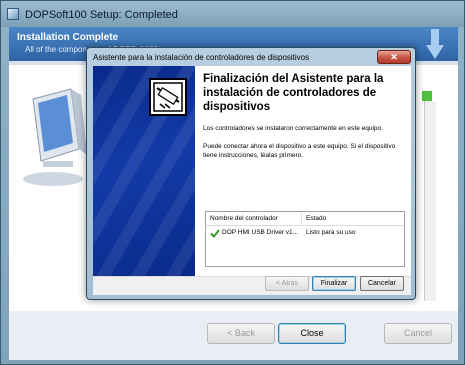 Image resolution: width=465 pixels, height=365 pixels. What do you see at coordinates (232, 14) in the screenshot?
I see `setup-titlebar: DOPSoft100 Setup: Completed` at bounding box center [232, 14].